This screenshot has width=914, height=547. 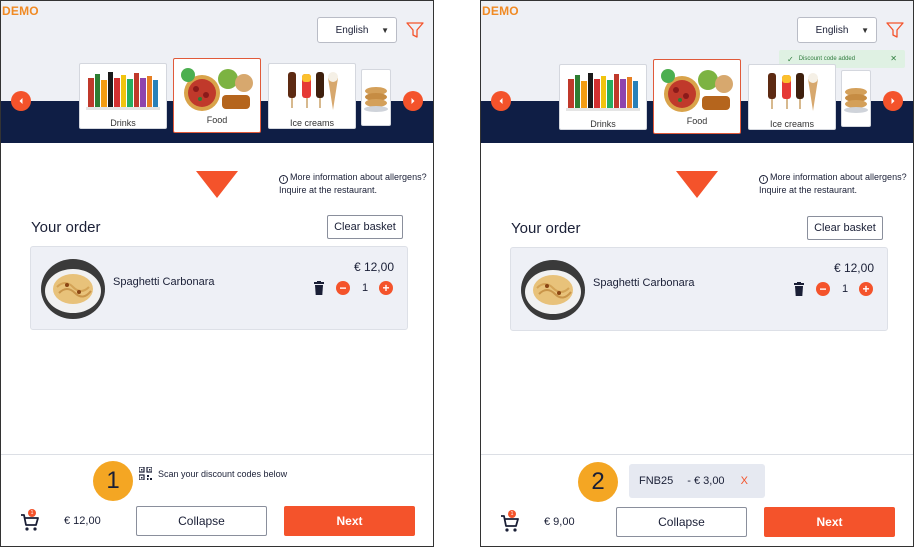 I want to click on close-icon: ✕, so click(x=893, y=58).